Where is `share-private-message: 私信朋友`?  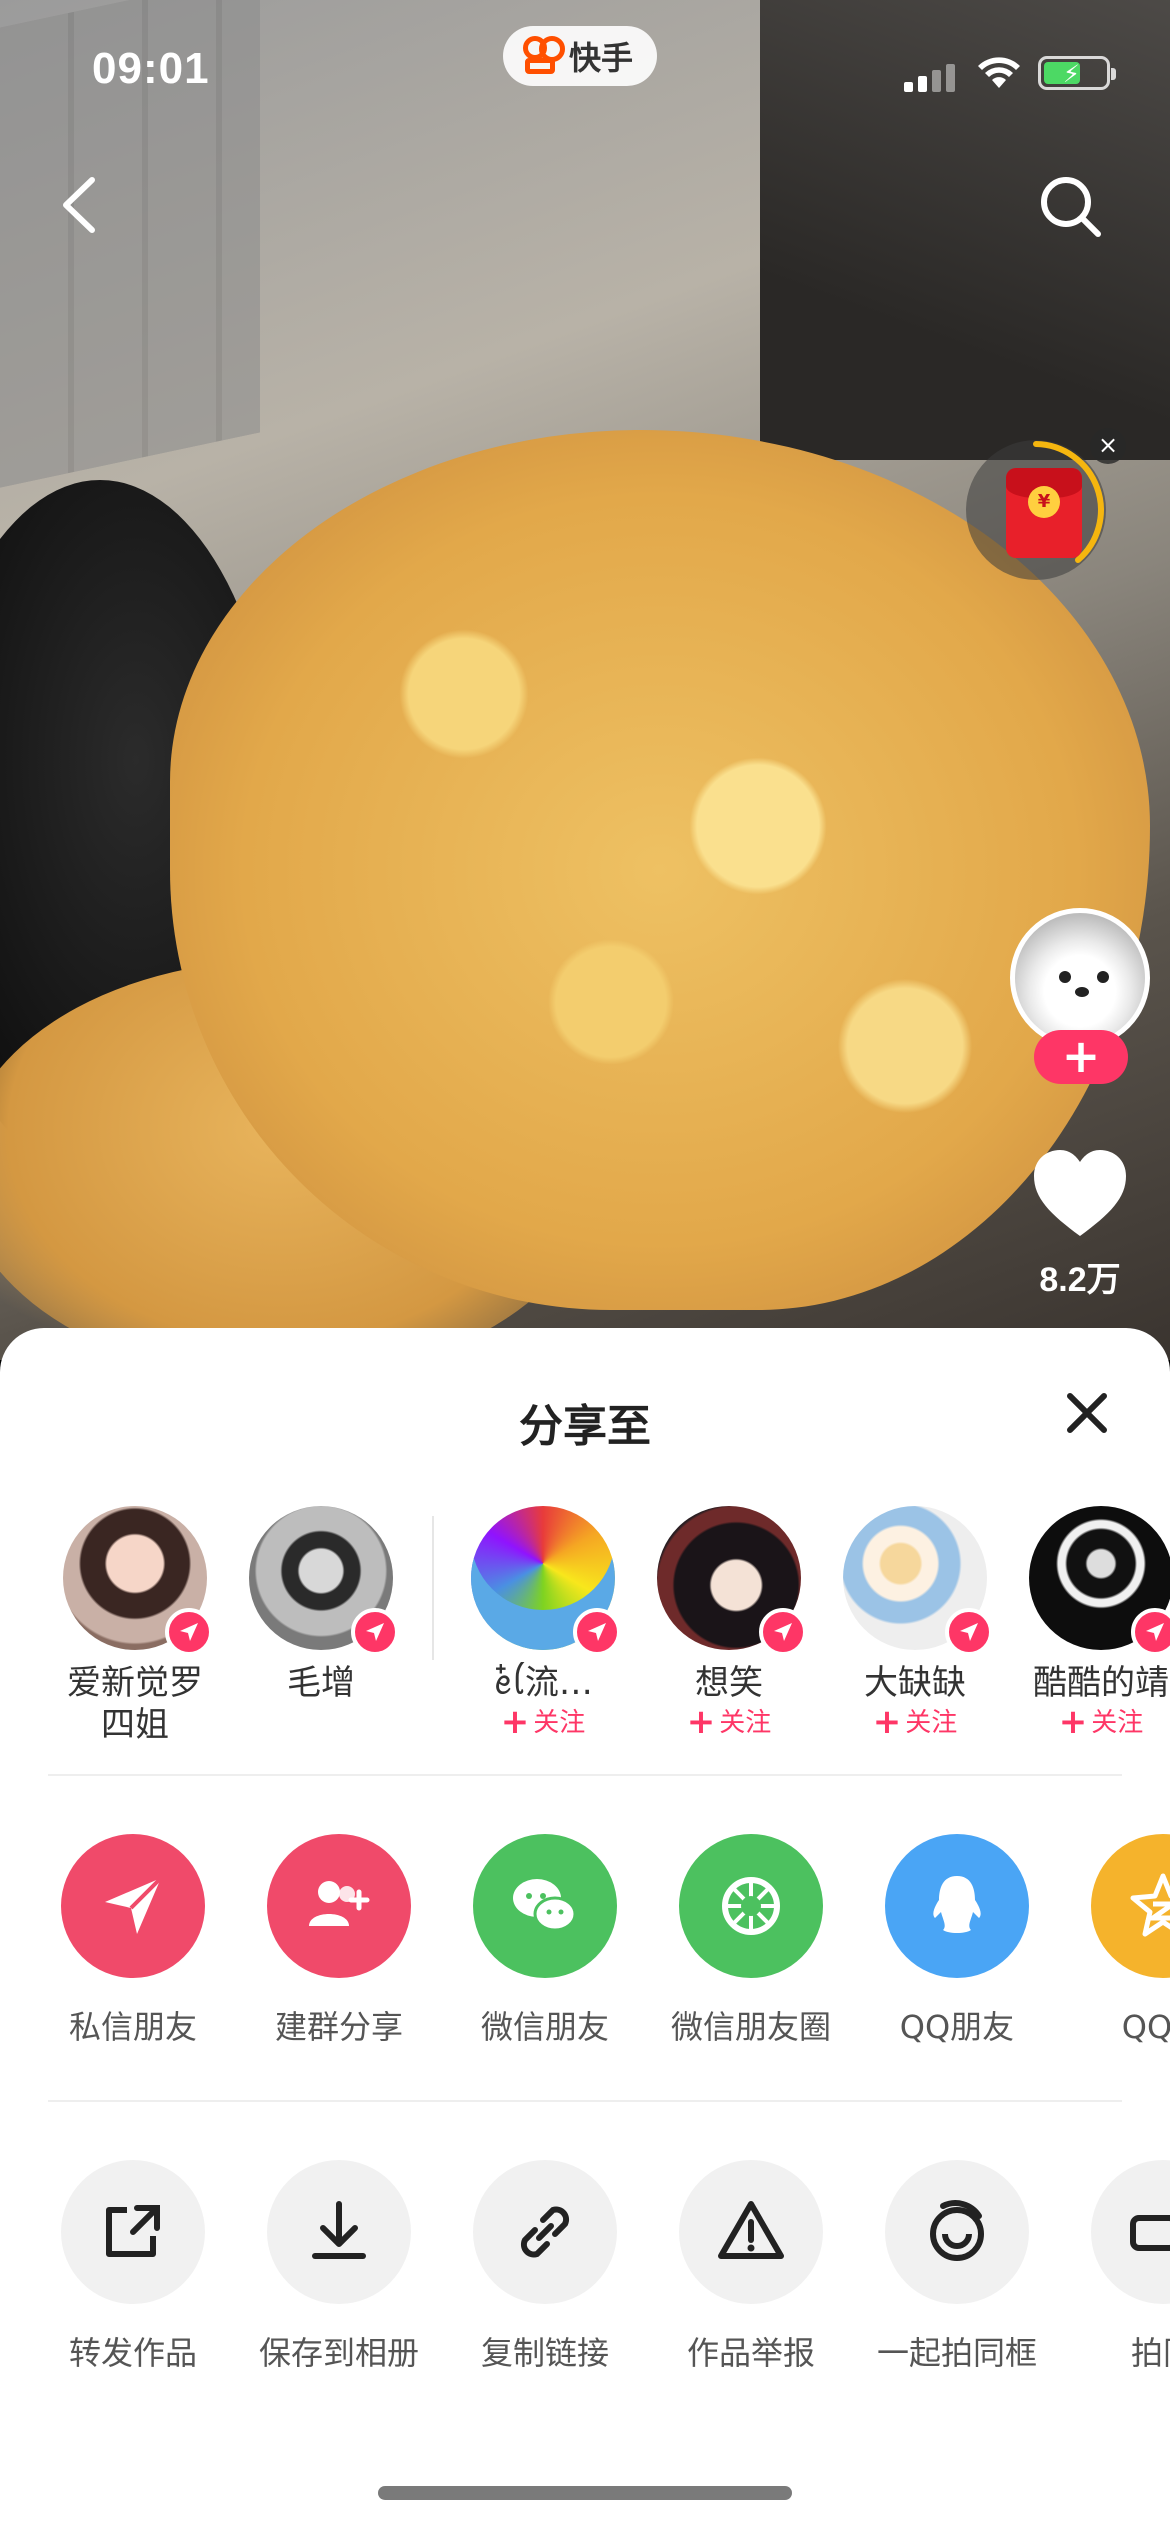
share-private-message: 私信朋友 is located at coordinates (133, 1941).